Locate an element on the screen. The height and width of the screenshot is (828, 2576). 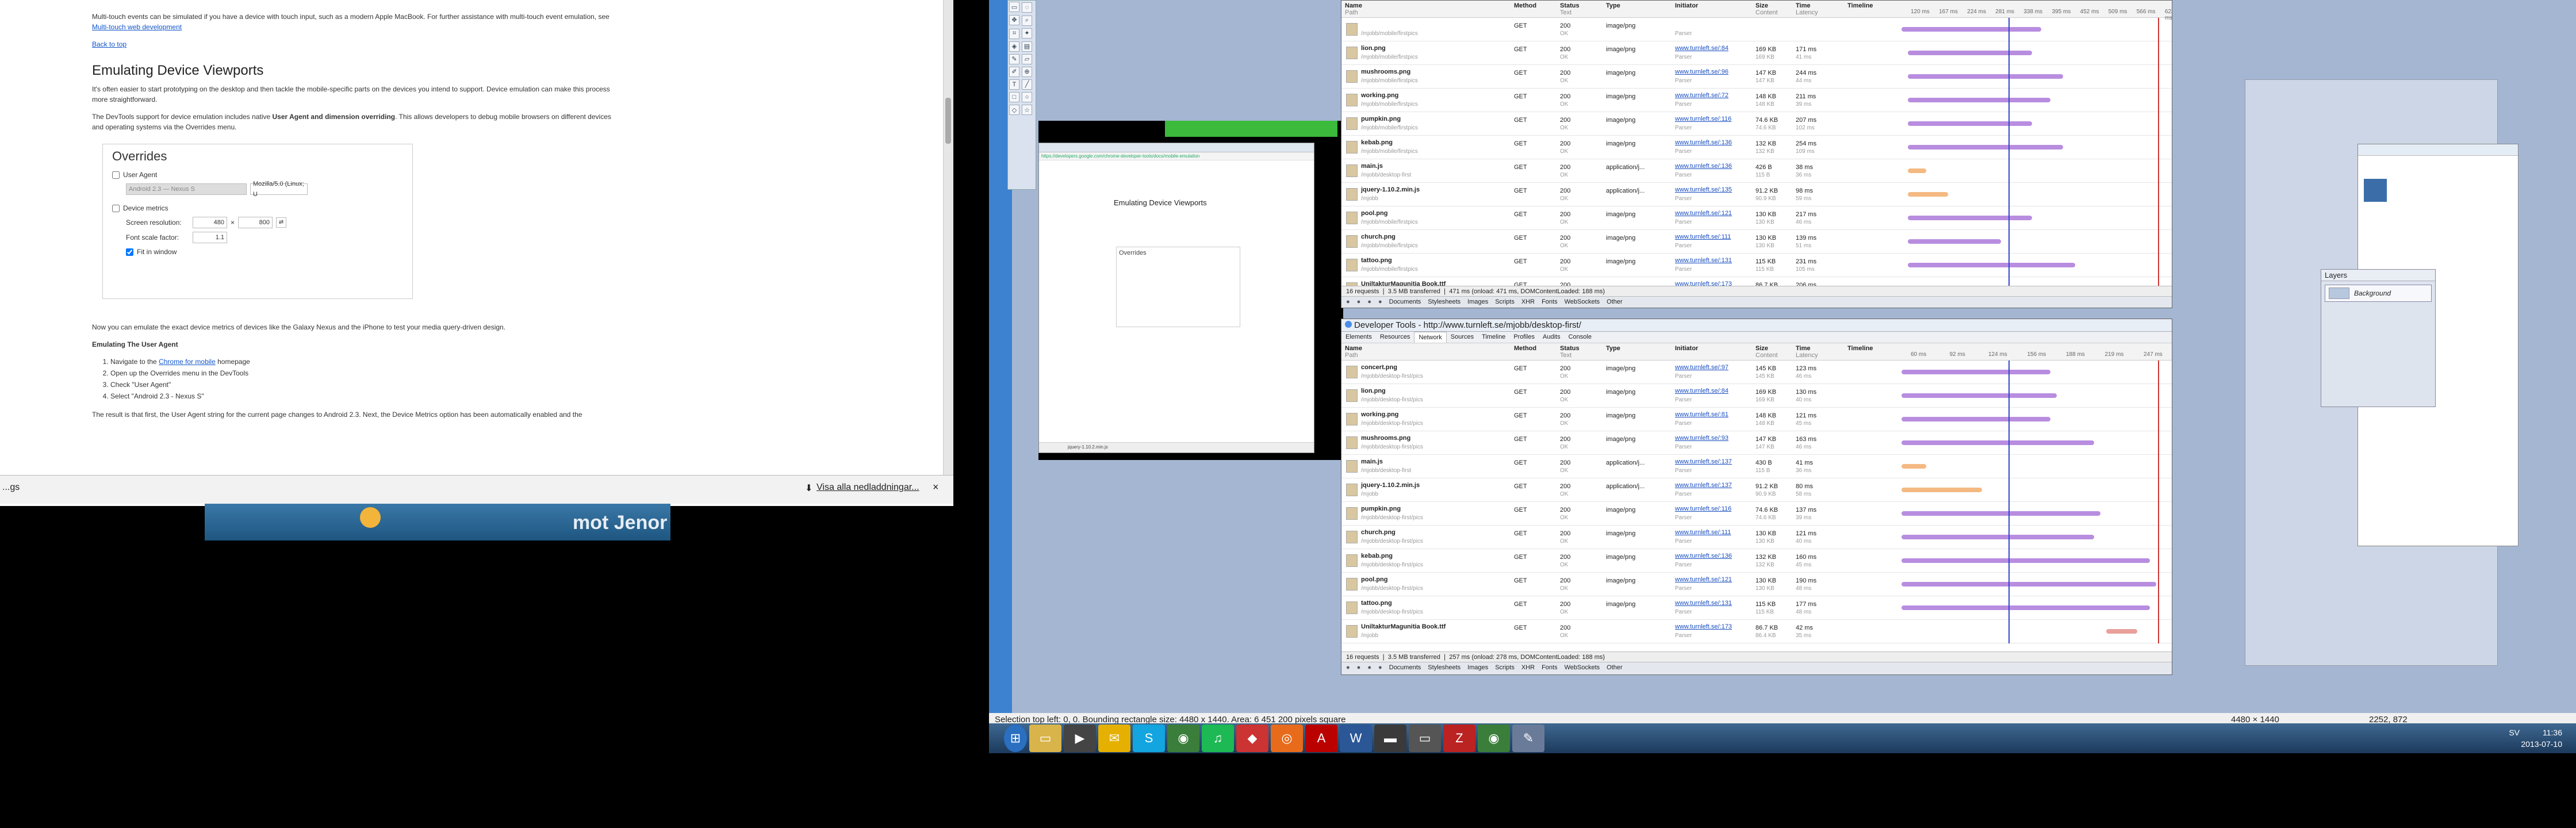
link-multitouch: Multi-touch web development is located at coordinates (137, 27).